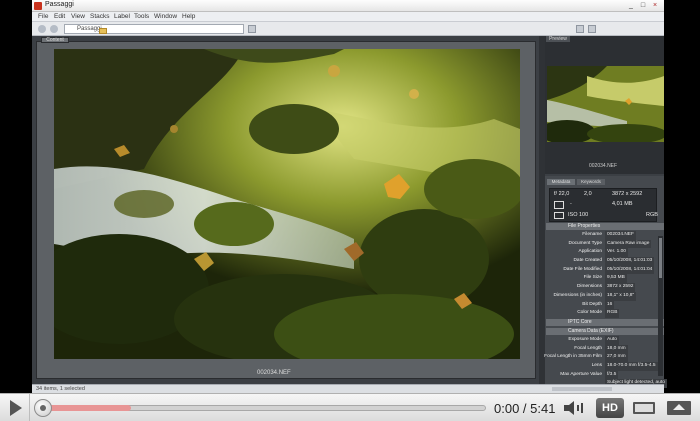 The image size is (700, 421). What do you see at coordinates (38, 6) in the screenshot?
I see `app-icon` at bounding box center [38, 6].